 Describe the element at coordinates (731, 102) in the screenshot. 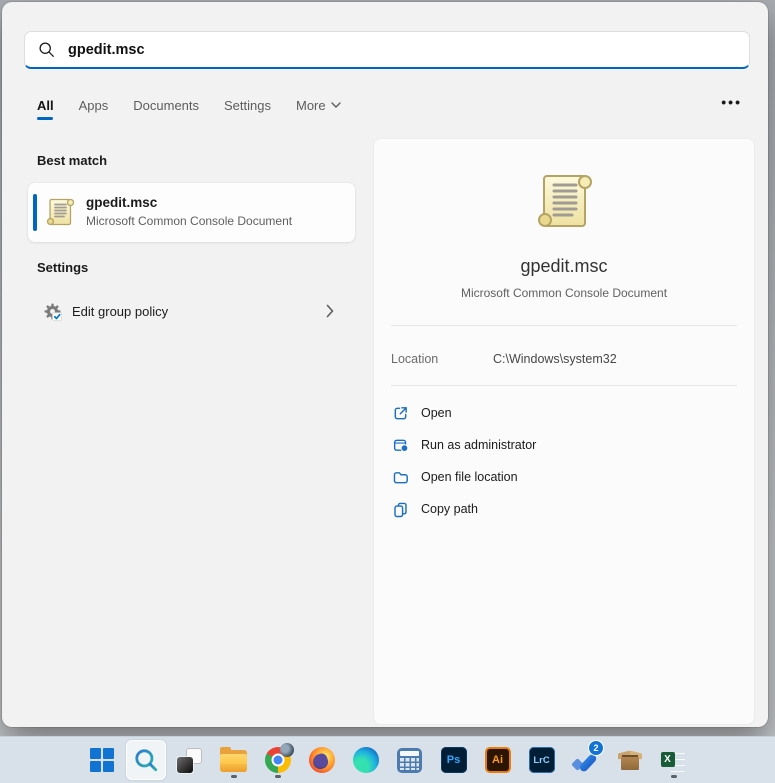

I see `more-options-icon: •••` at that location.